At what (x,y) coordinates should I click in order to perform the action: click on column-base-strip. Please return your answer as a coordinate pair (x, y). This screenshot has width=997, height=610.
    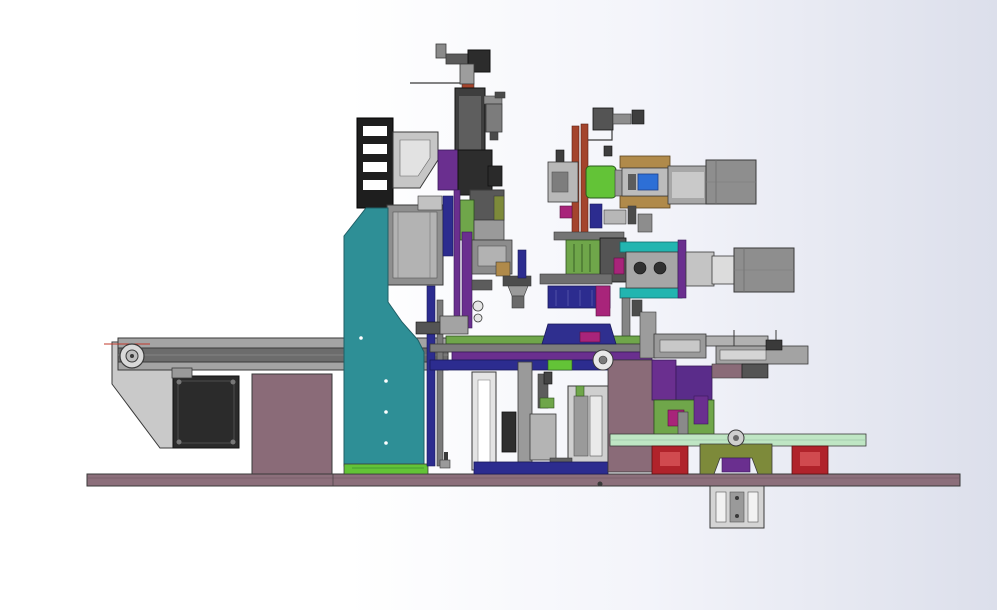
    Looking at the image, I should click on (386, 469).